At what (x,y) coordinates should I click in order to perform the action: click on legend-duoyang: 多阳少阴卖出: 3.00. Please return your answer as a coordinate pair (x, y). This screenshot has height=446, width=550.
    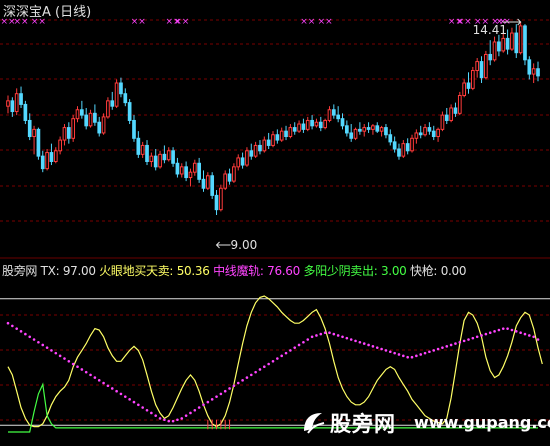
    Looking at the image, I should click on (355, 271).